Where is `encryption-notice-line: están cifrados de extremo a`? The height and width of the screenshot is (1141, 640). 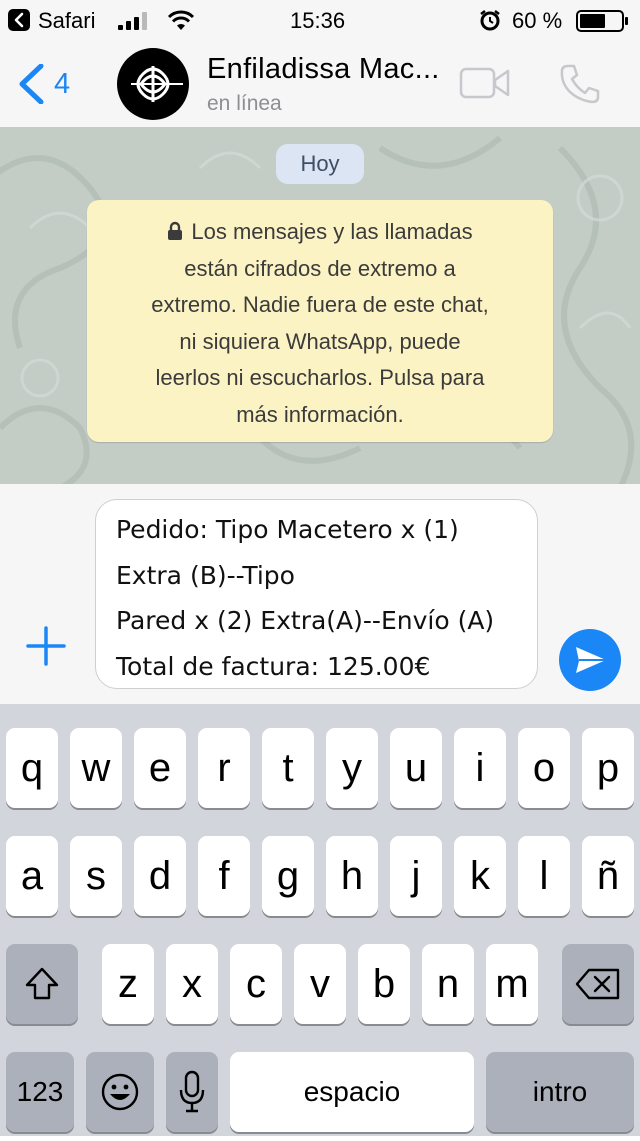
encryption-notice-line: están cifrados de extremo a is located at coordinates (320, 268).